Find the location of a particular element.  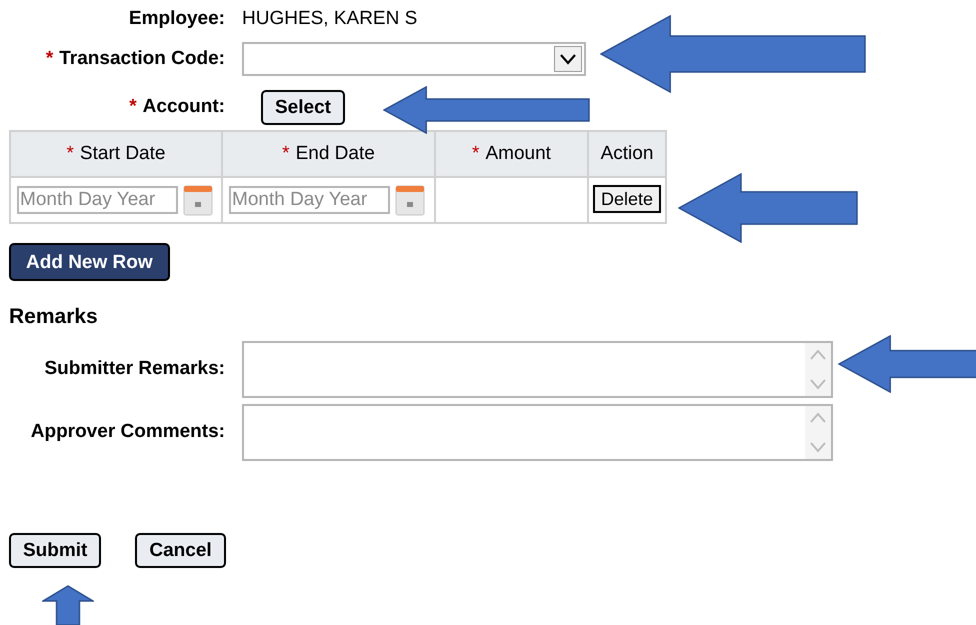

cancel-button: Cancel is located at coordinates (180, 550).